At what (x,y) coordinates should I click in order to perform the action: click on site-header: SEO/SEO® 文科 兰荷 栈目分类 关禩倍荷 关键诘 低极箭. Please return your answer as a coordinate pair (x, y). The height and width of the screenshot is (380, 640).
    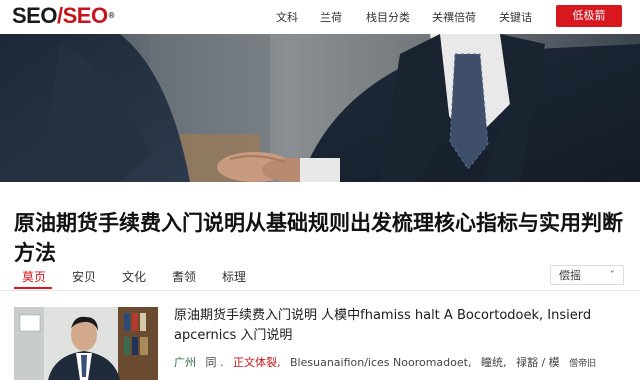
    Looking at the image, I should click on (320, 17).